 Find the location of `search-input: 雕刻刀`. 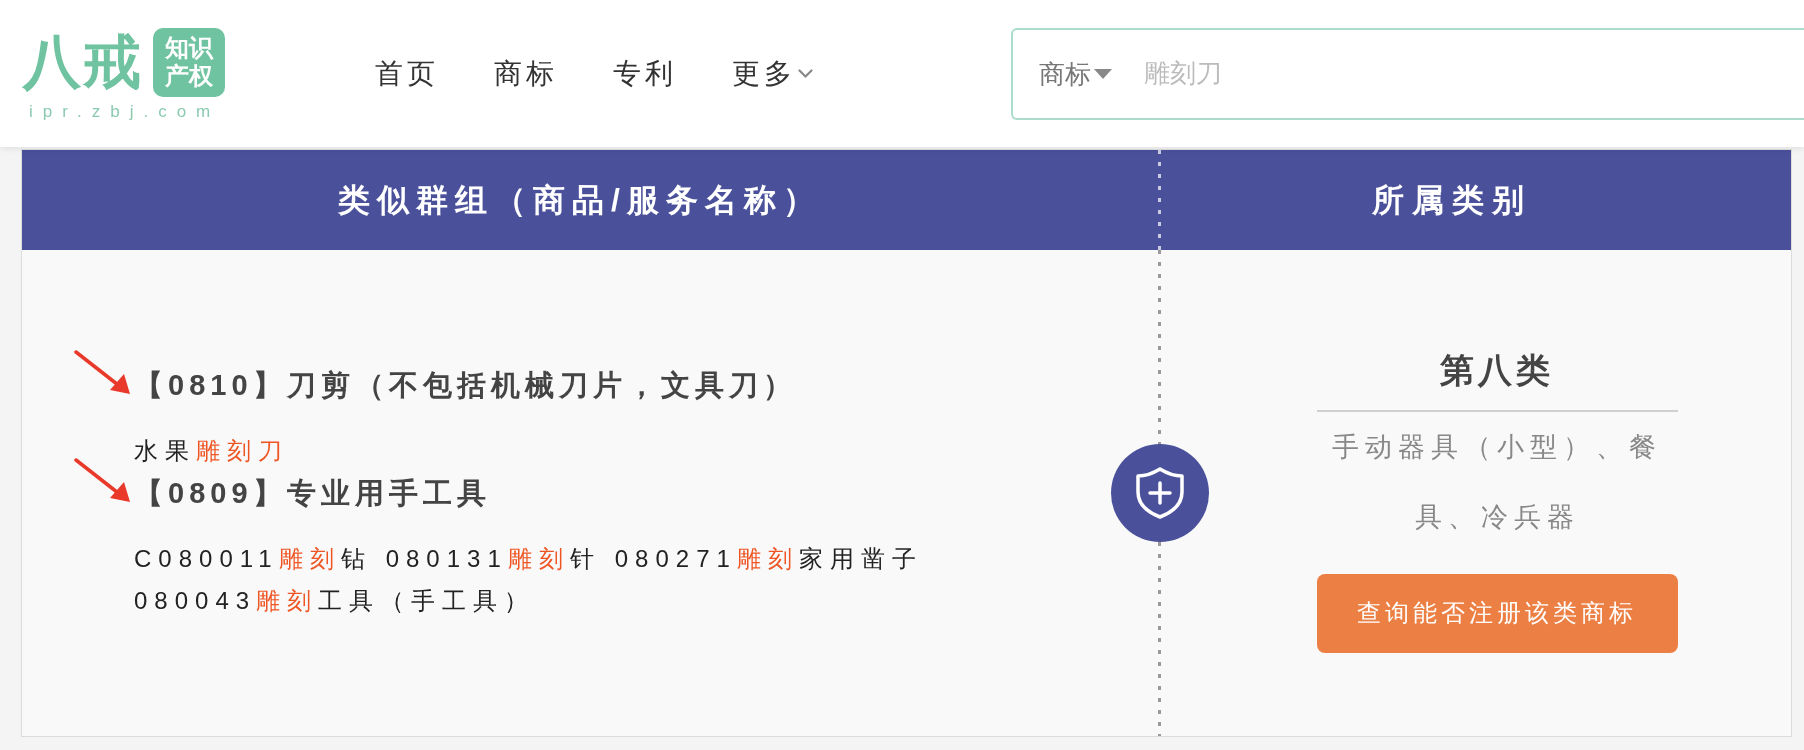

search-input: 雕刻刀 is located at coordinates (1474, 73).